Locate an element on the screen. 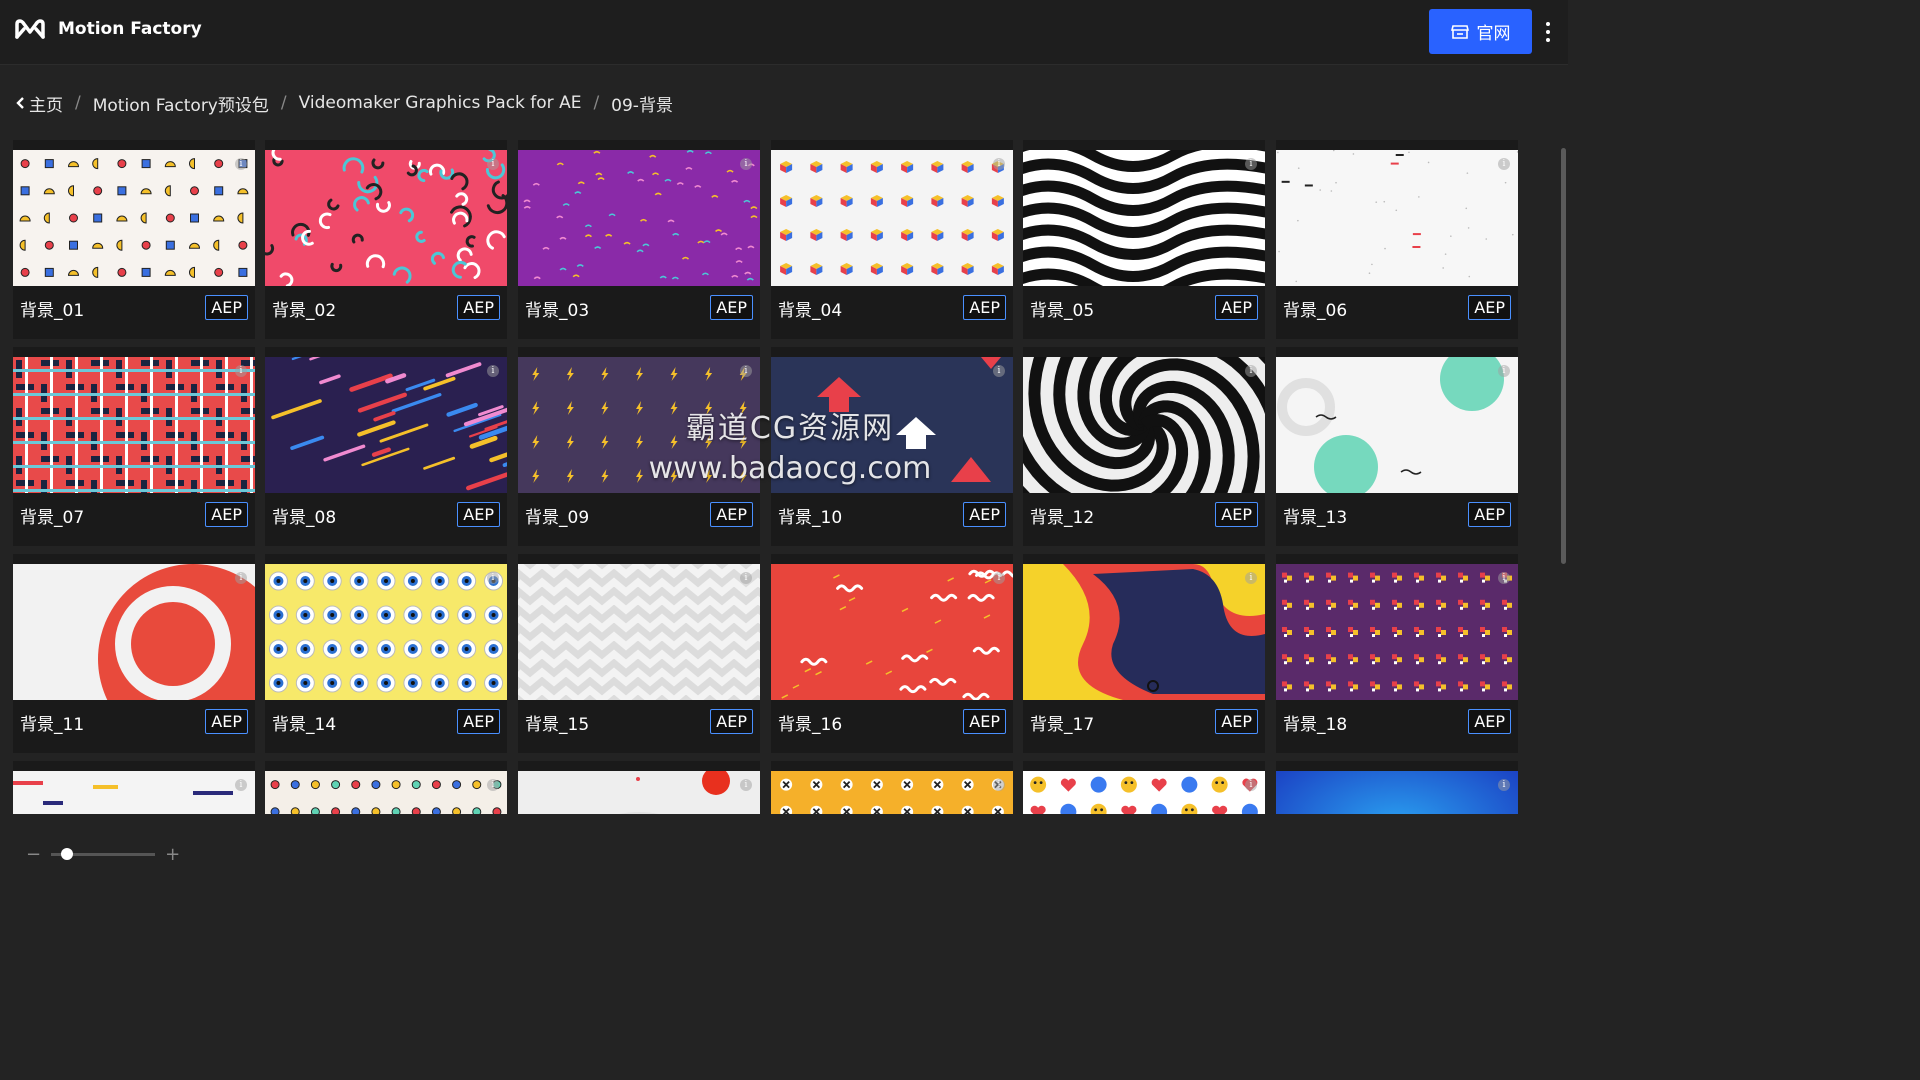 The width and height of the screenshot is (1920, 1080). zoom-slider is located at coordinates (103, 854).